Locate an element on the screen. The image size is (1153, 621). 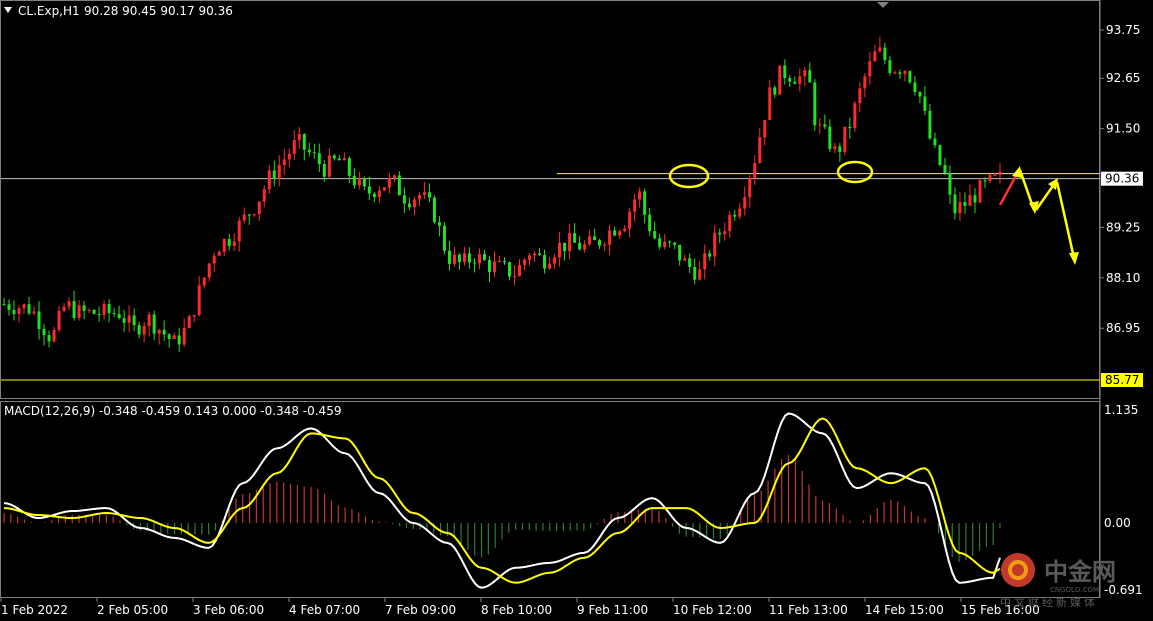
time-tick-label: 2 Feb 05:00 is located at coordinates (132, 610).